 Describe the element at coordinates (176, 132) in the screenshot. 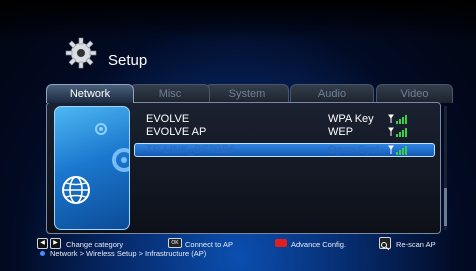

I see `network-name: EVOLVE AP` at that location.